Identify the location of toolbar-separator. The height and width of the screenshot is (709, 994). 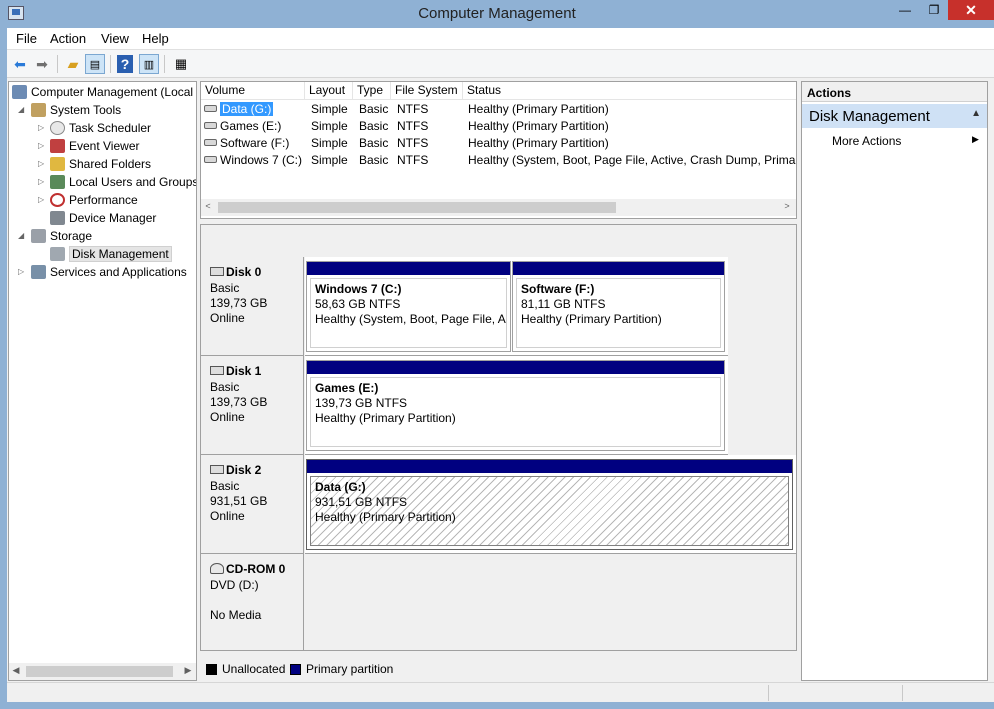
(110, 64).